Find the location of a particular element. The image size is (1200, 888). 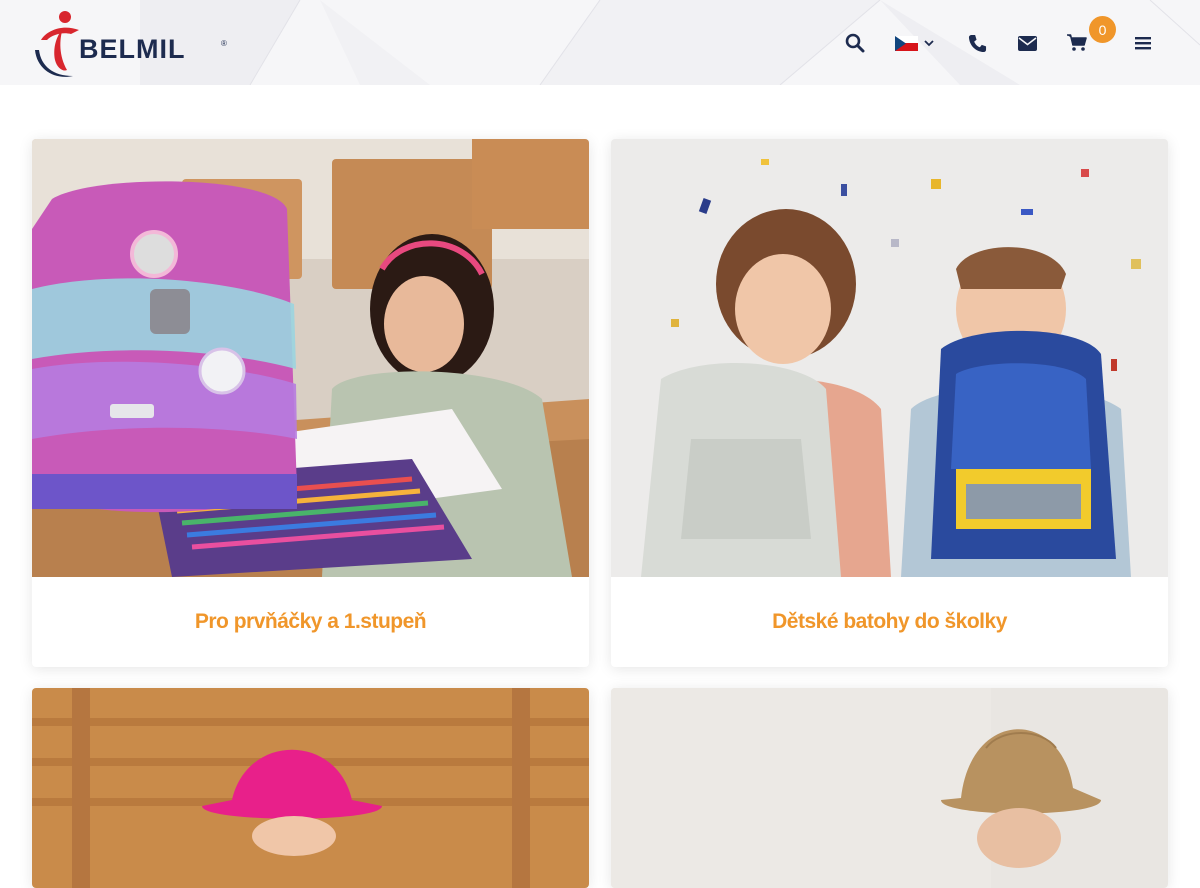

category-caption: Pro prvňáčky a 1.stupeň is located at coordinates (310, 622).